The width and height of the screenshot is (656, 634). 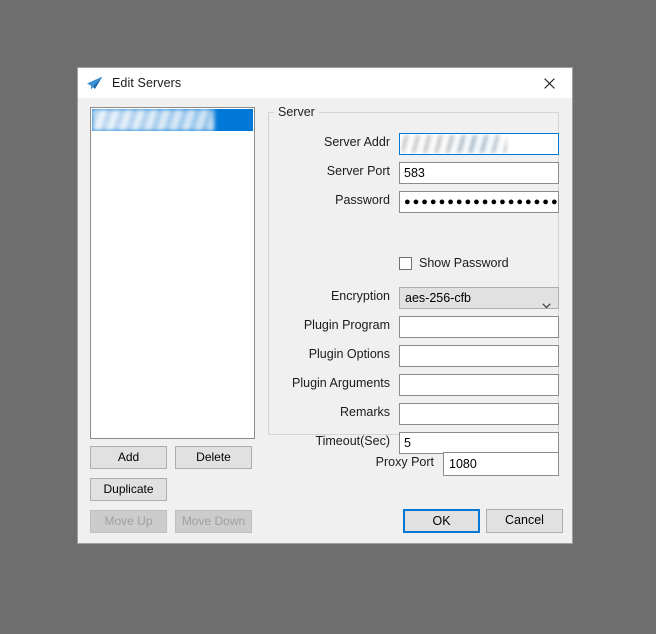 I want to click on encryption-selected-value: aes-256-cfb, so click(x=438, y=298).